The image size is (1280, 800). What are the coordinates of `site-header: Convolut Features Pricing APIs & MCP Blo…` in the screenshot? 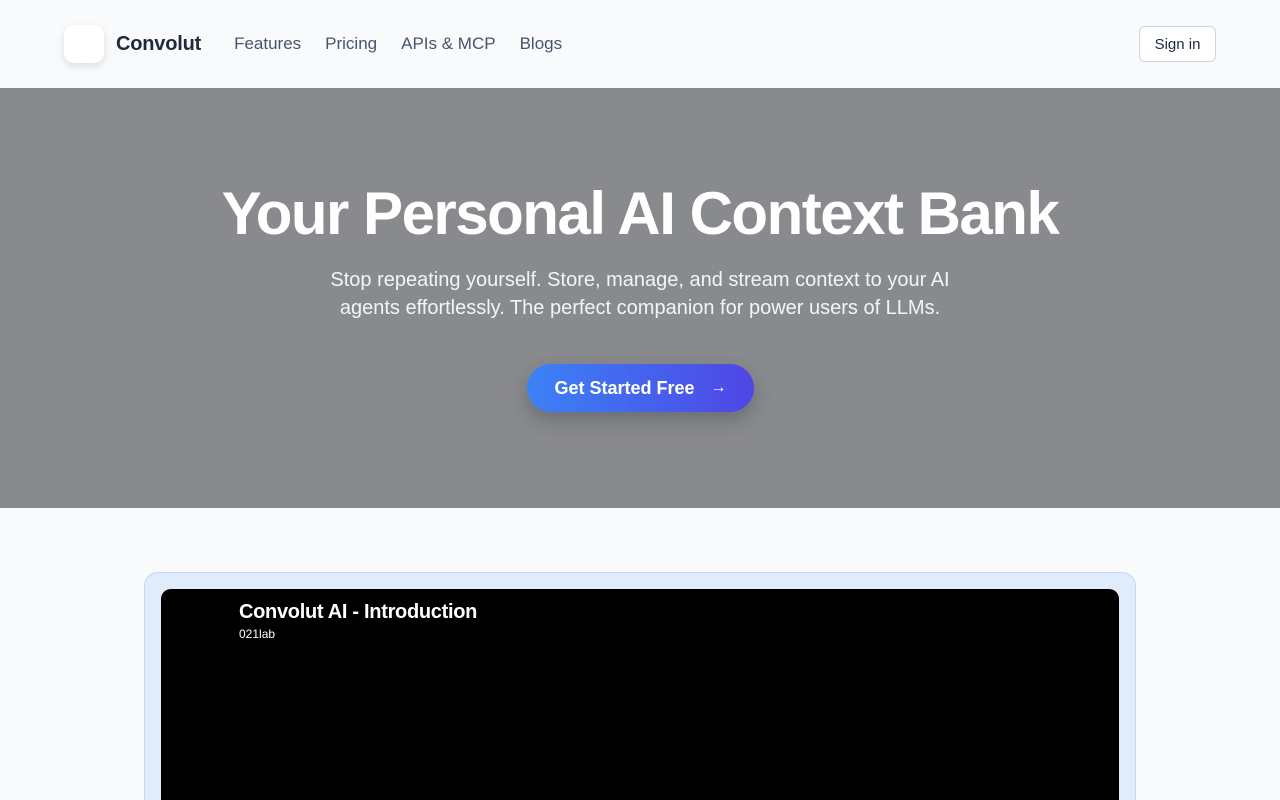 It's located at (640, 44).